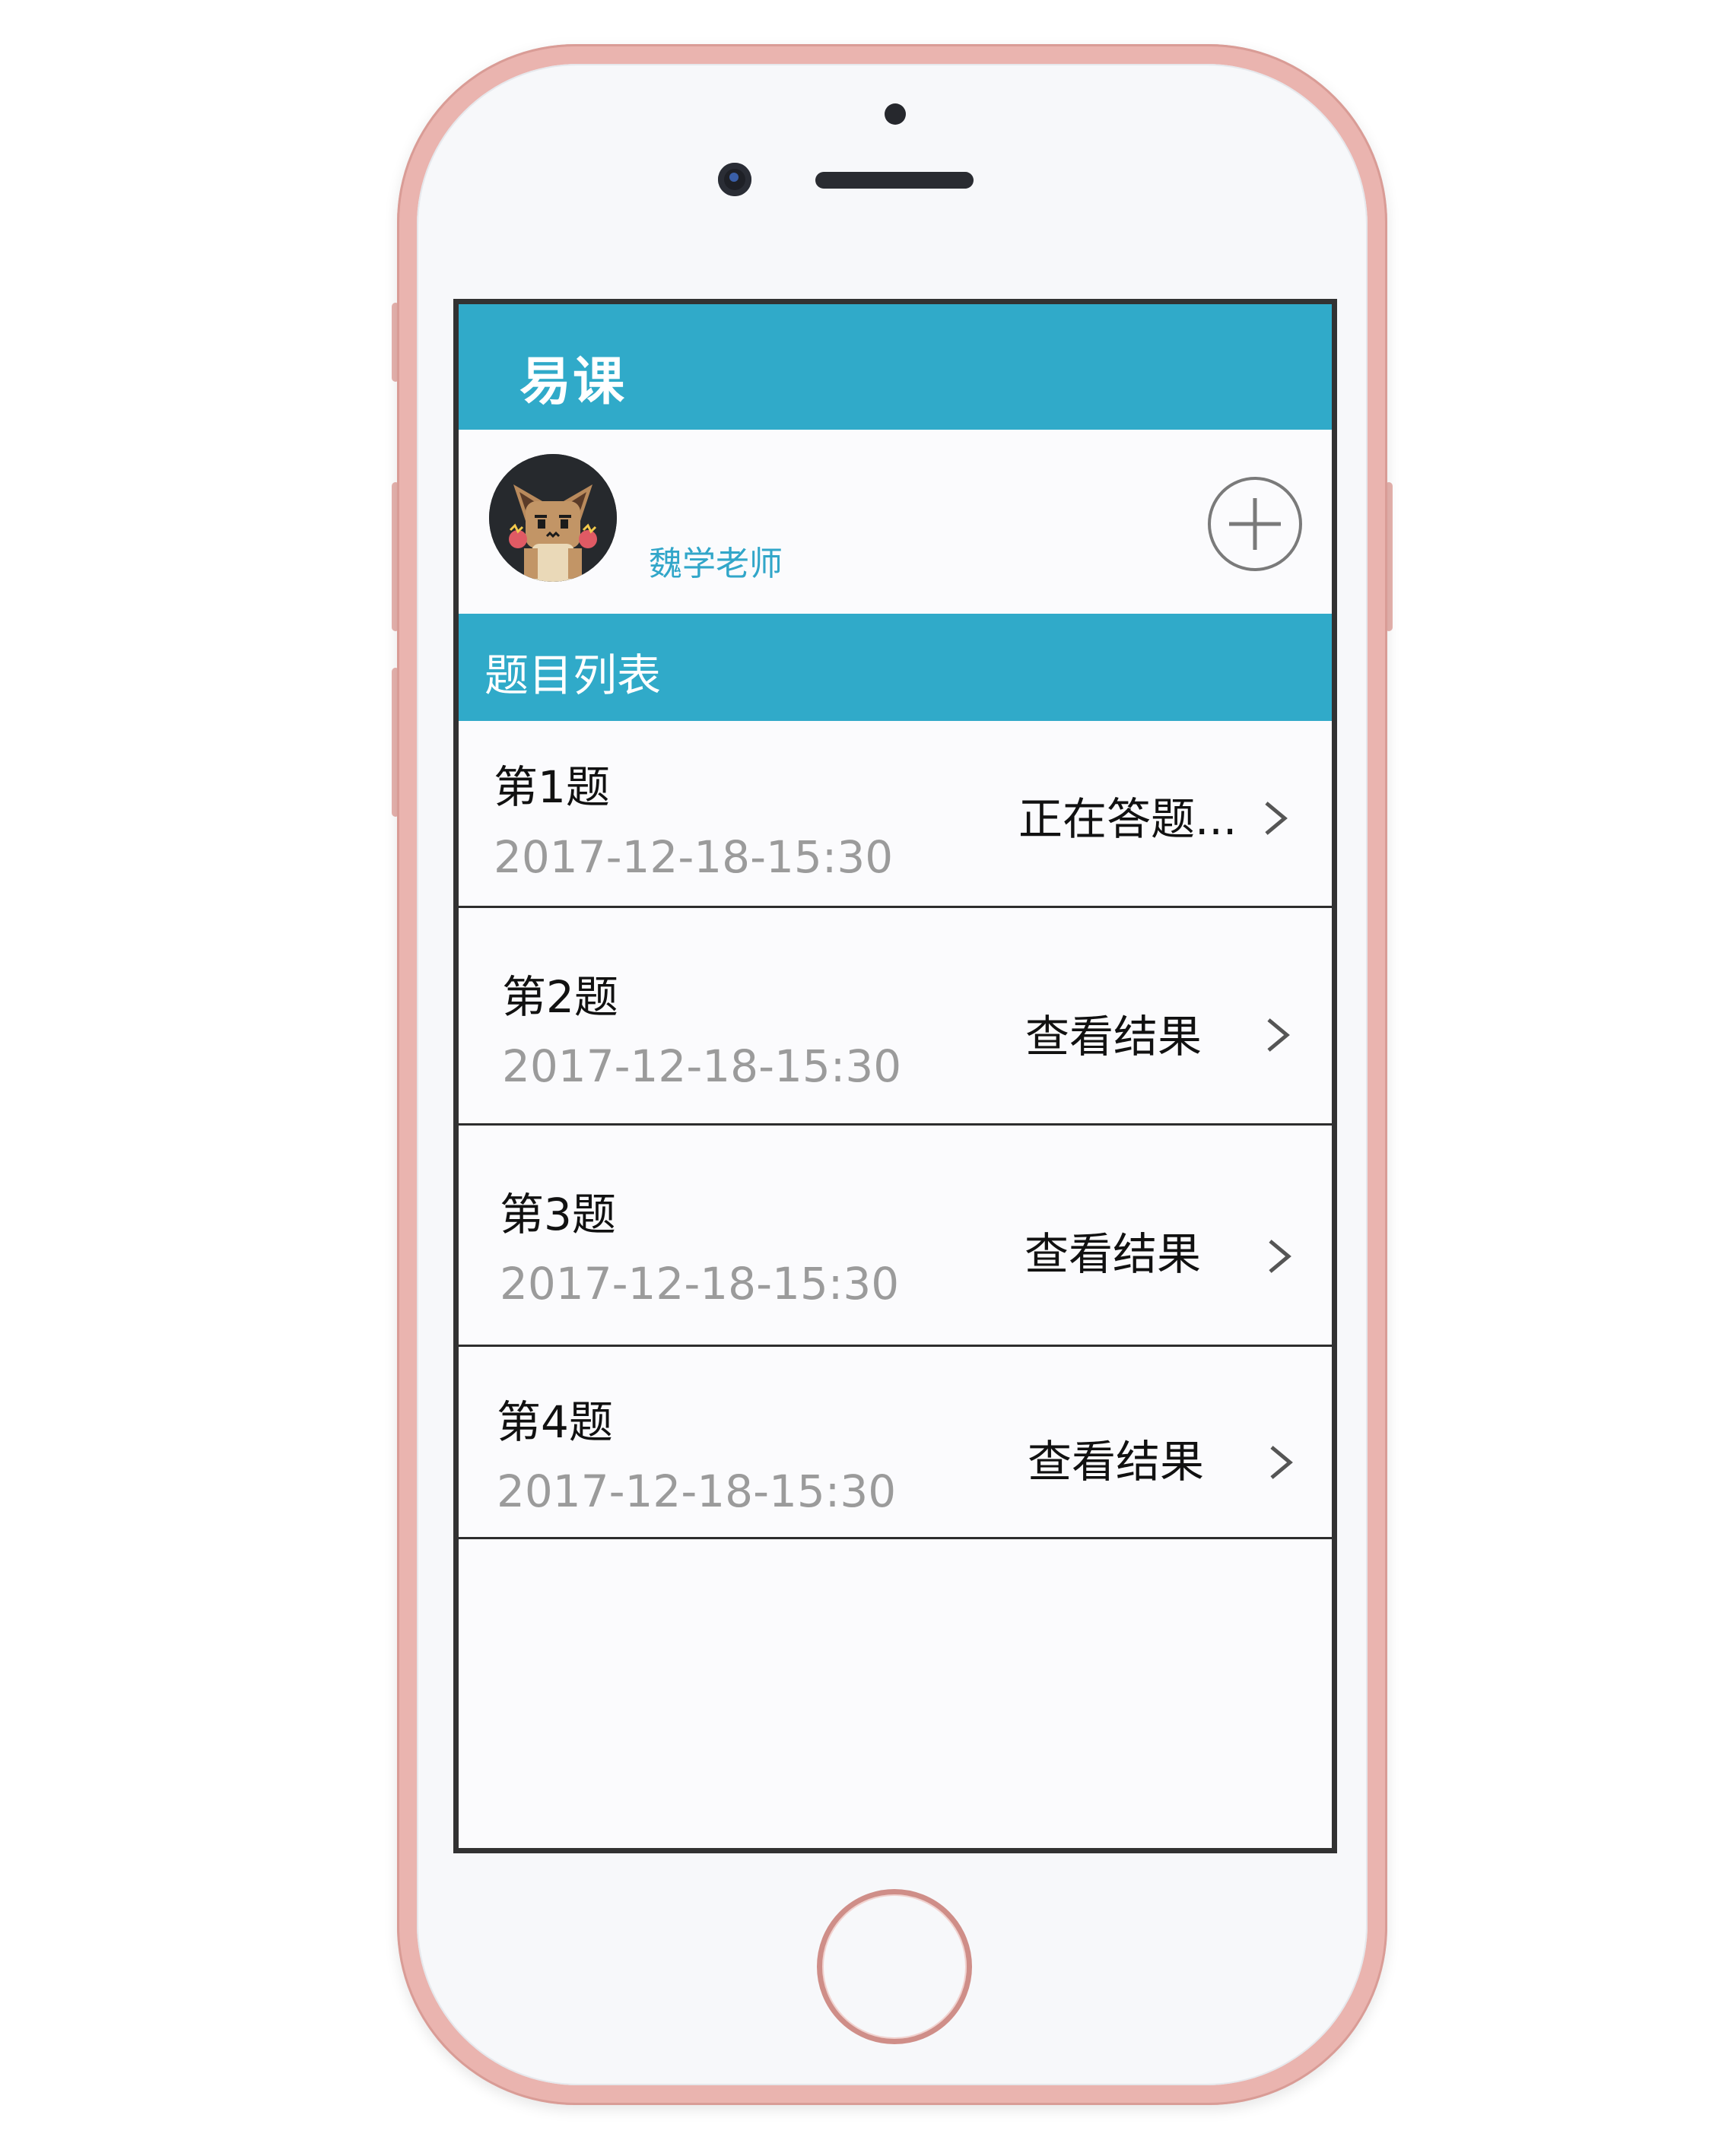 This screenshot has height=2156, width=1725. Describe the element at coordinates (895, 1017) in the screenshot. I see `list-item: 第2题 2017-12-18-15:30 查看结果` at that location.